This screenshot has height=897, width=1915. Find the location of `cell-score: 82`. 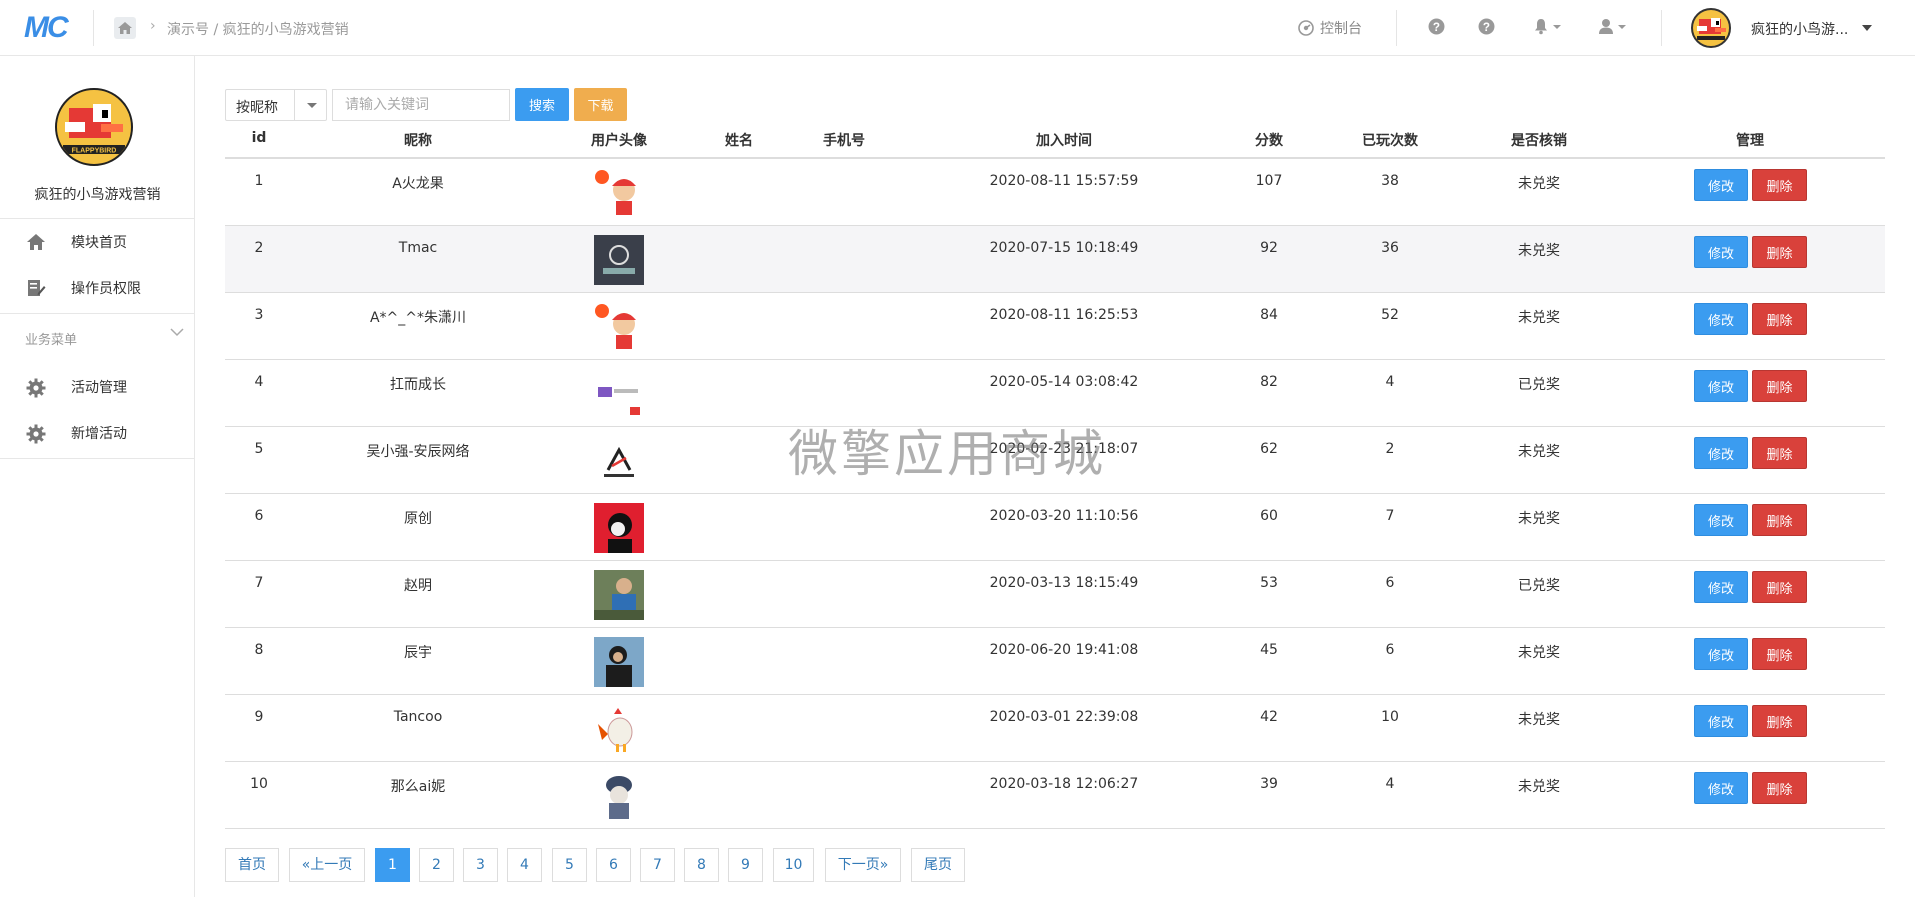

cell-score: 82 is located at coordinates (1269, 382).